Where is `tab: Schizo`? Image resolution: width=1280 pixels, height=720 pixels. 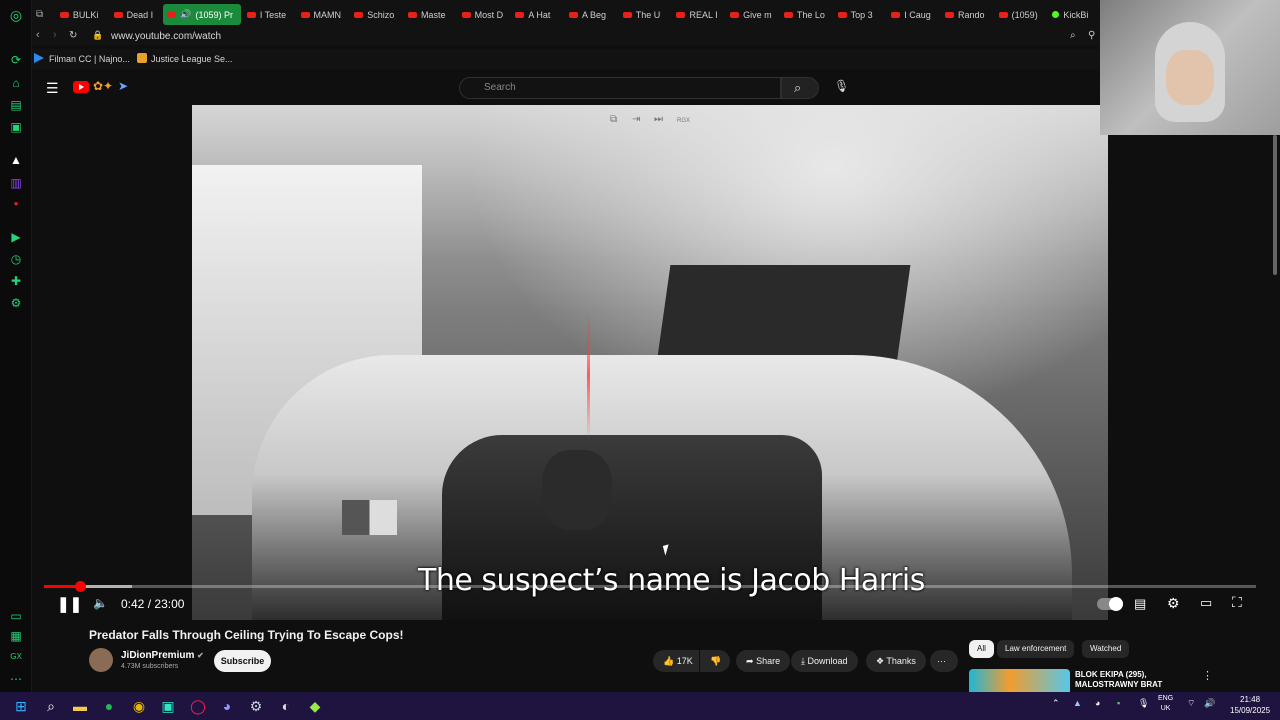
tab: Schizo is located at coordinates (376, 14).